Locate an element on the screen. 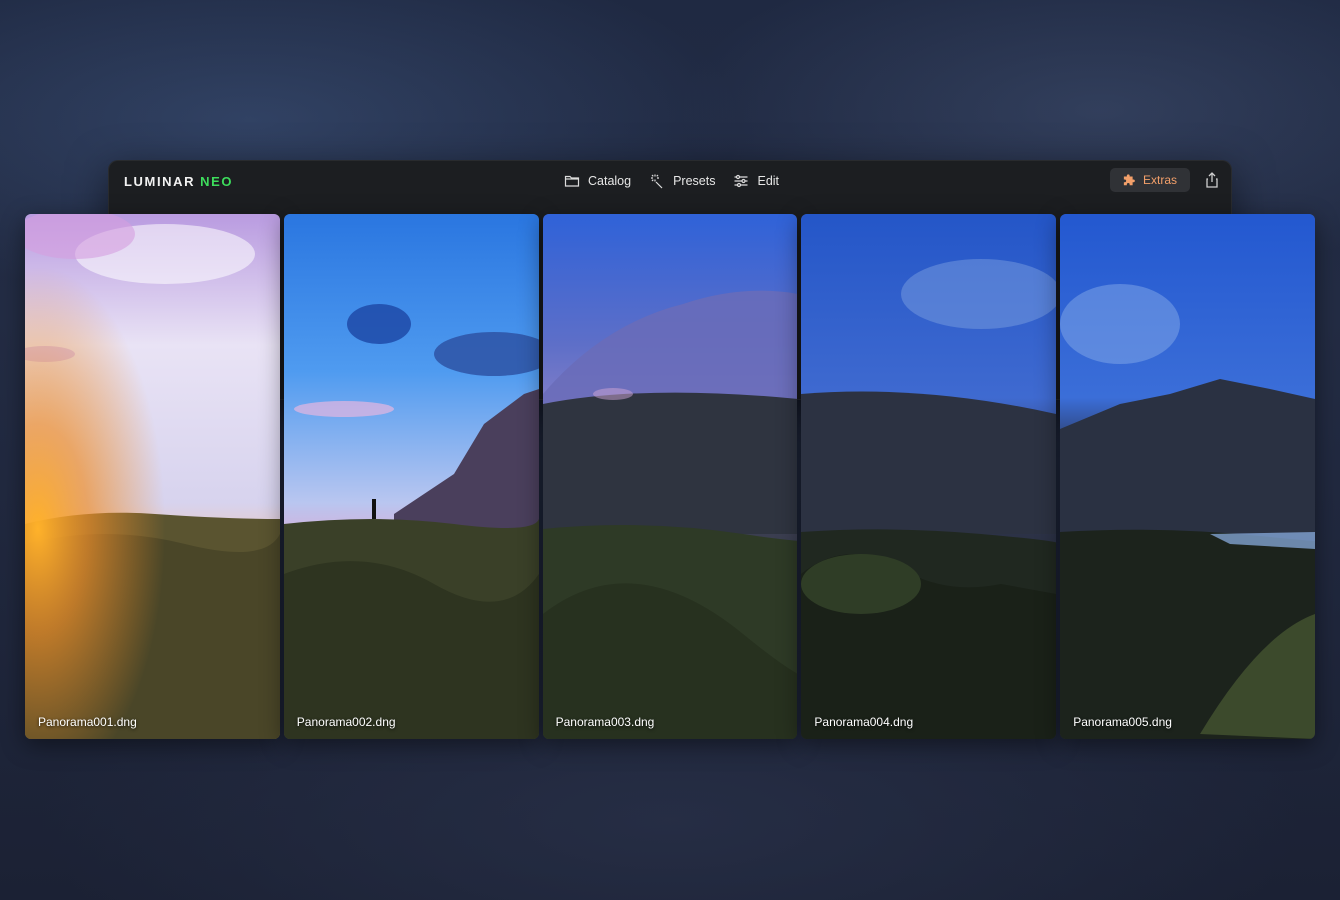  share-icon is located at coordinates (1212, 180).